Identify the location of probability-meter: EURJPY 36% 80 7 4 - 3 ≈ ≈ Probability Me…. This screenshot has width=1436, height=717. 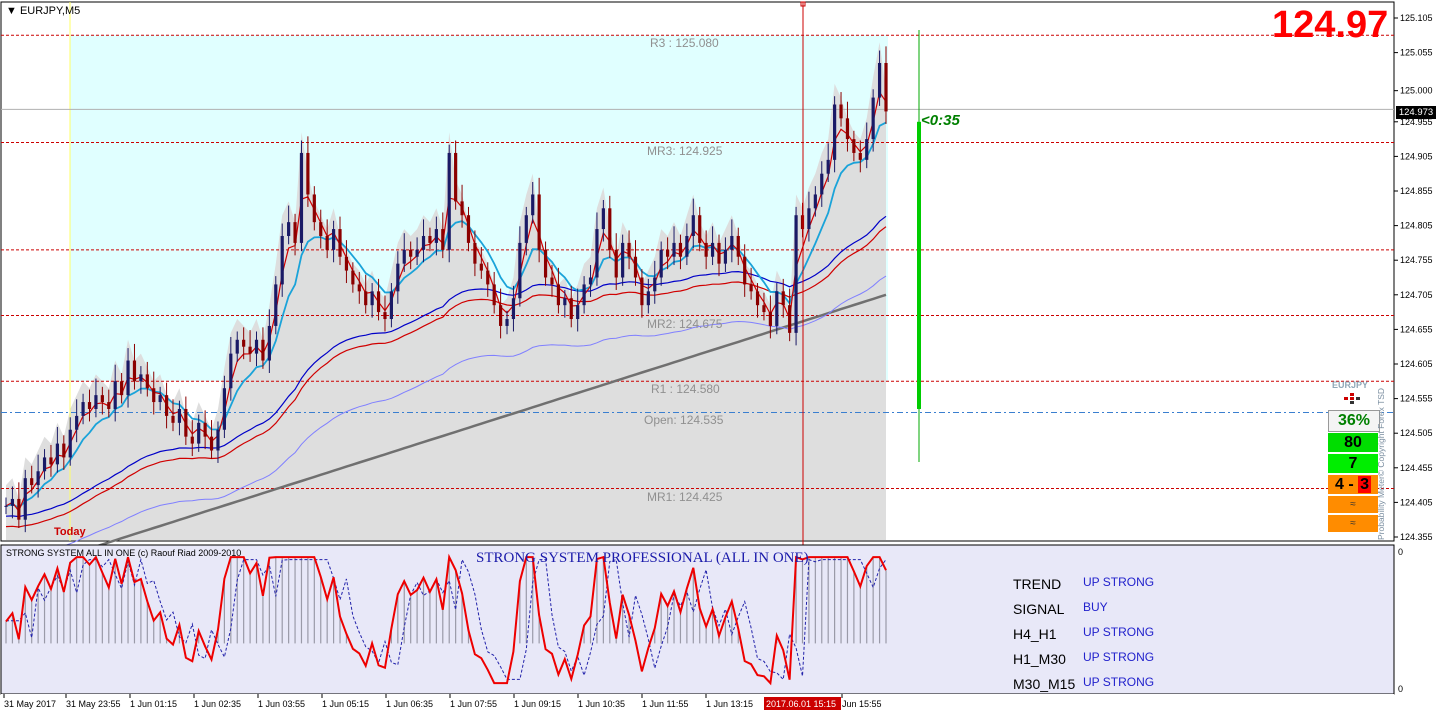
(1356, 460).